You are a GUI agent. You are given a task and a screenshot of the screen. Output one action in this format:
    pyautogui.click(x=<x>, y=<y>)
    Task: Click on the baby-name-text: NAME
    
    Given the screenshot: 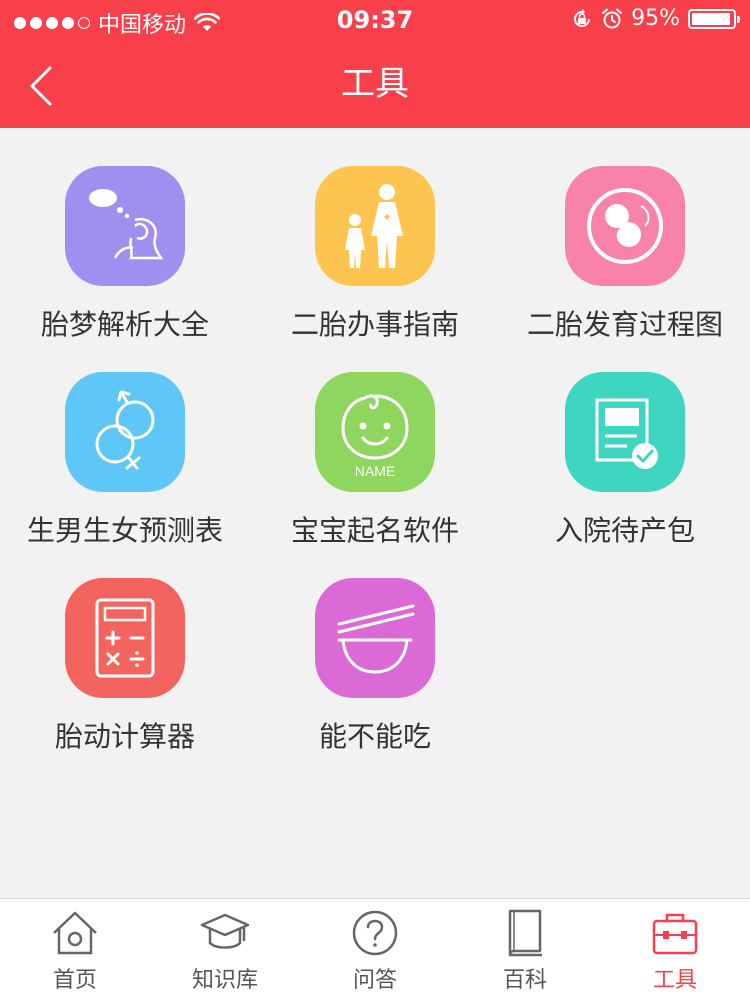 What is the action you would take?
    pyautogui.click(x=375, y=471)
    